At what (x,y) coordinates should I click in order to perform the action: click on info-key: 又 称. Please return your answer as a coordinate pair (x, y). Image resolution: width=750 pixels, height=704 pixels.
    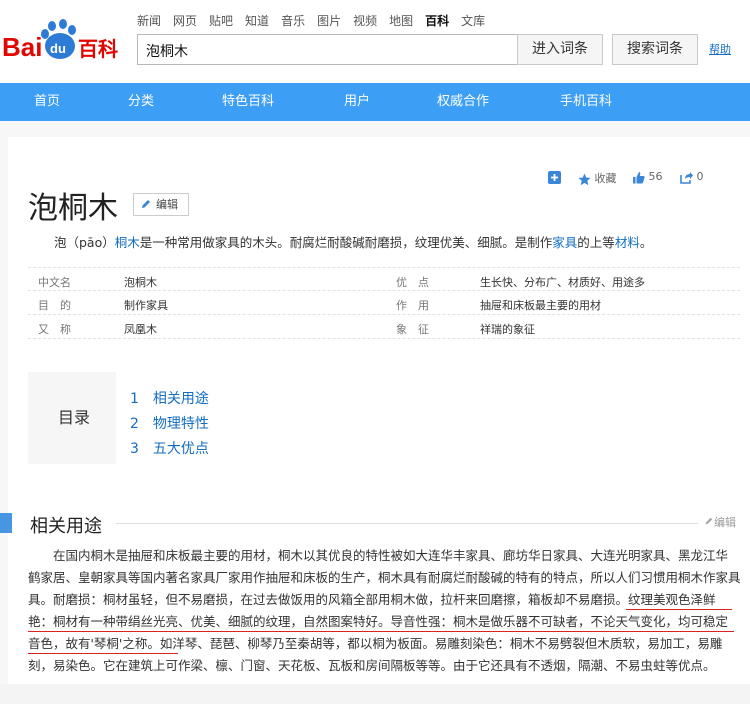
    Looking at the image, I should click on (54, 329).